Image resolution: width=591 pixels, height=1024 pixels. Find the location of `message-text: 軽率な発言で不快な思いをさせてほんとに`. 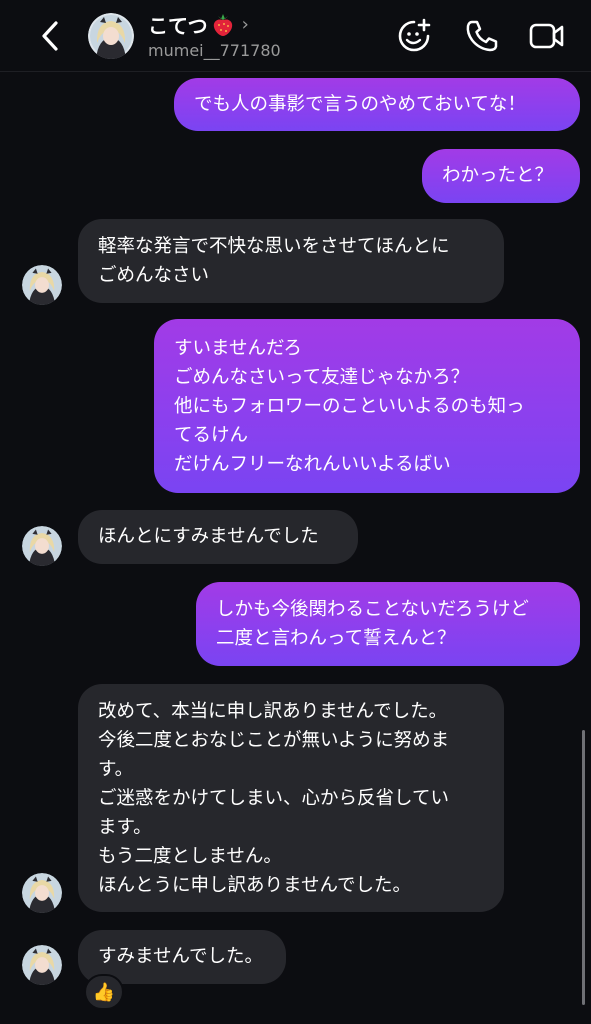

message-text: 軽率な発言で不快な思いをさせてほんとに is located at coordinates (274, 246).